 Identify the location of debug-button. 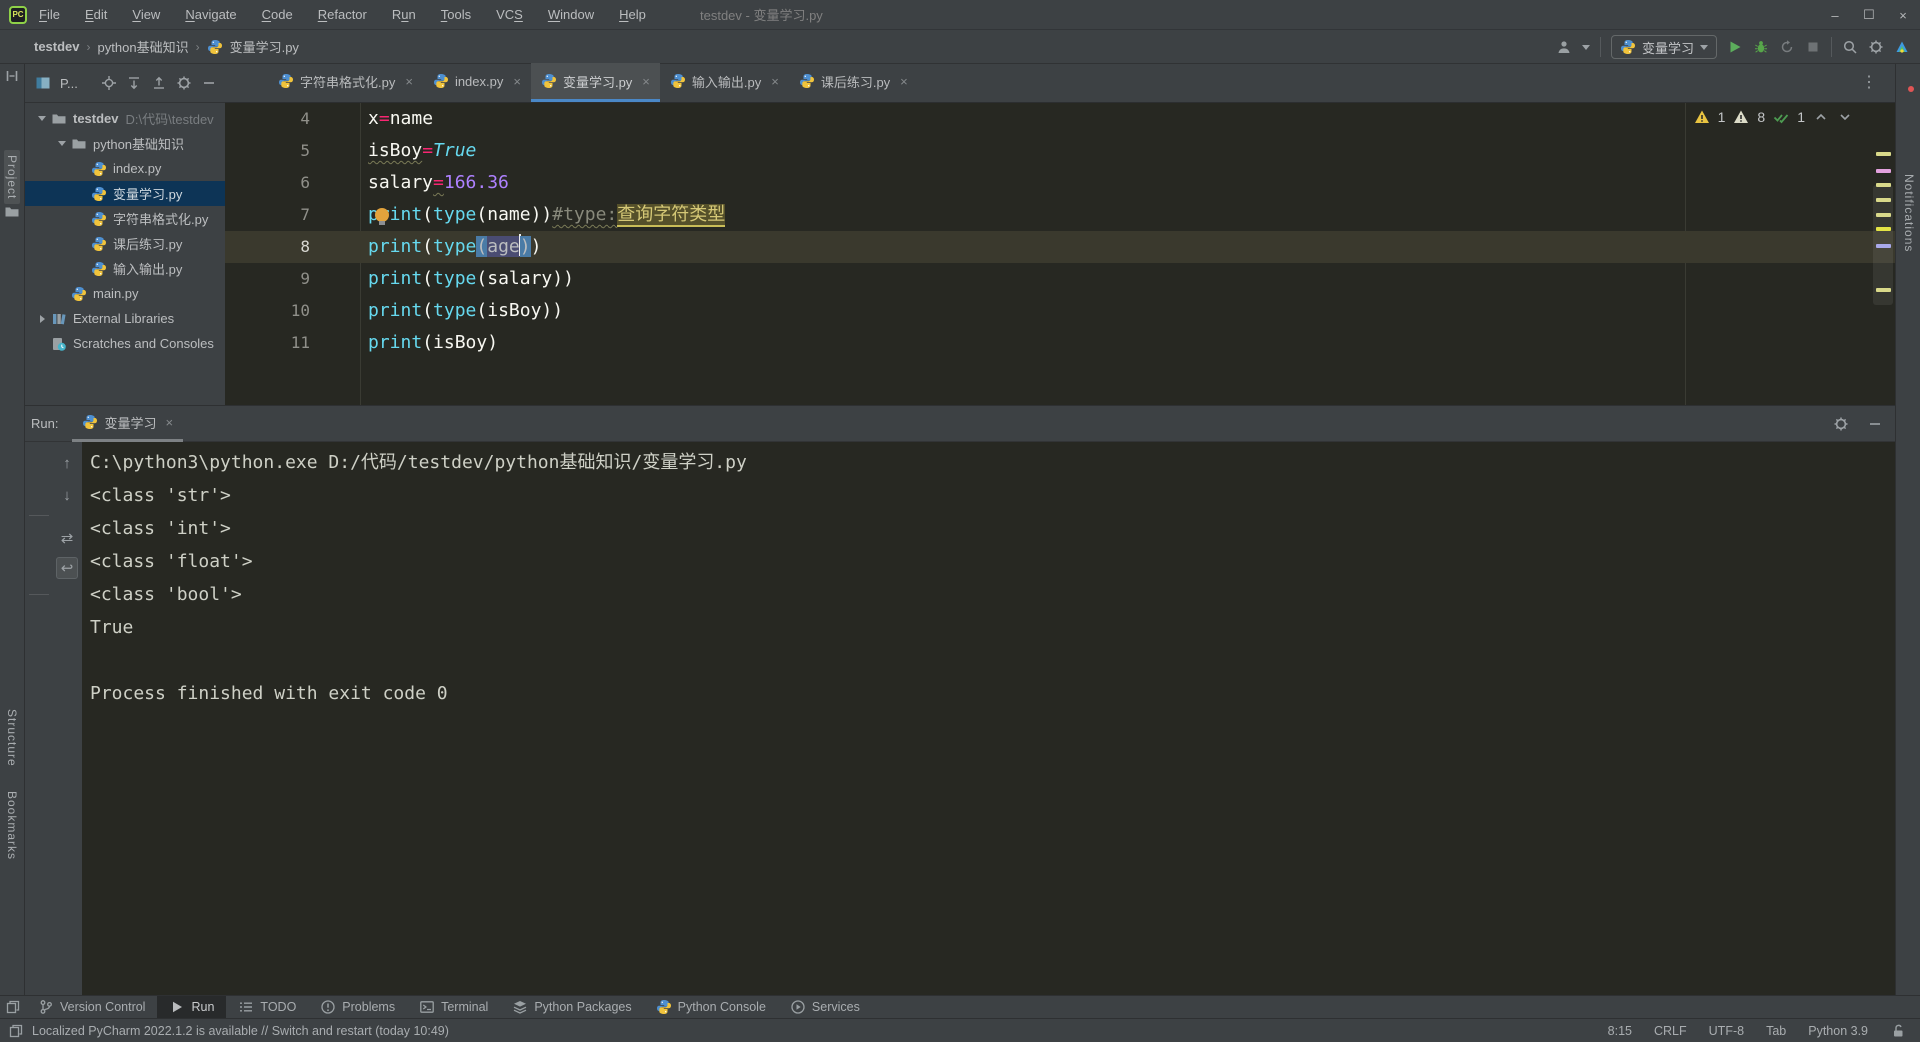
(1761, 47).